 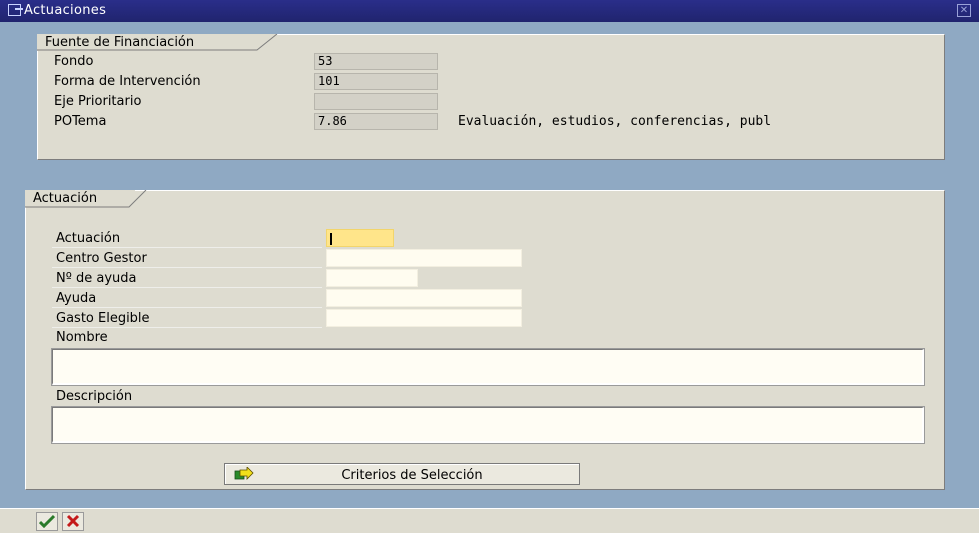 I want to click on bottom-toolbar, so click(x=489, y=520).